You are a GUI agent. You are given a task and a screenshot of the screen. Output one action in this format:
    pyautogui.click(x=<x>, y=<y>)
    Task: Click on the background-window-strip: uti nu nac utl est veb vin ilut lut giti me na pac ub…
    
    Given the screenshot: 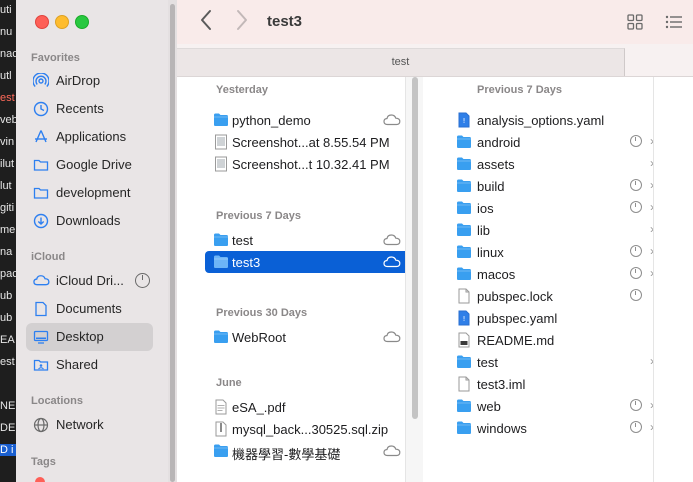 What is the action you would take?
    pyautogui.click(x=8, y=241)
    